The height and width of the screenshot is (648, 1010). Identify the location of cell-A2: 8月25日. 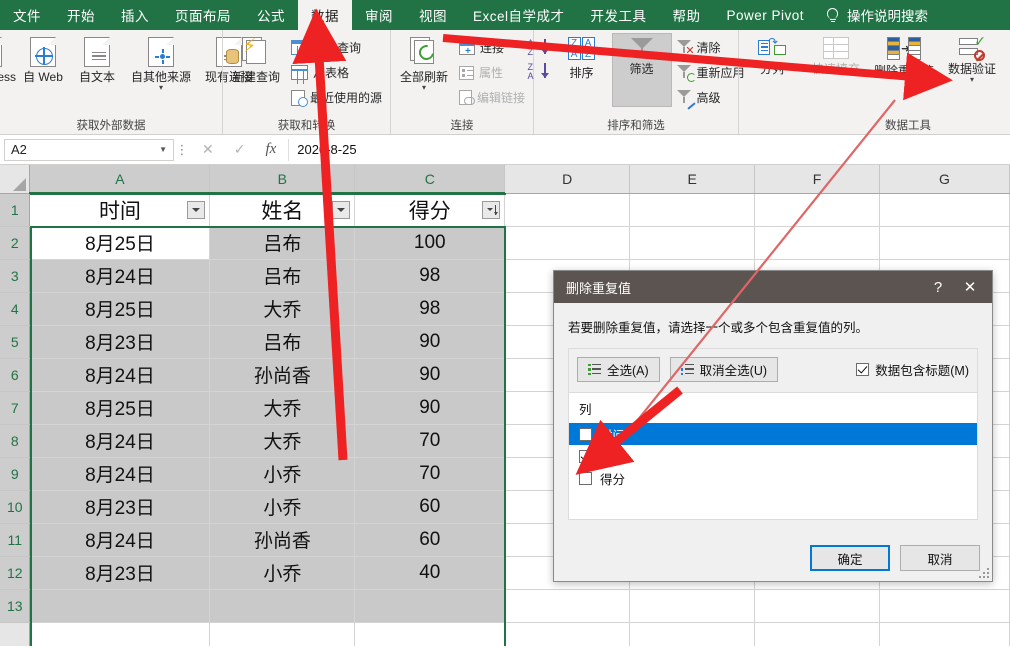
(120, 243).